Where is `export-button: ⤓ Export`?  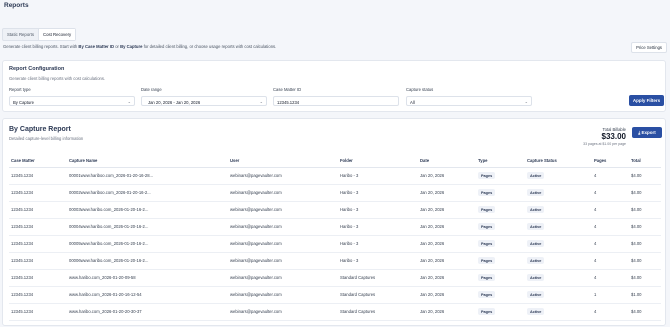 export-button: ⤓ Export is located at coordinates (647, 132).